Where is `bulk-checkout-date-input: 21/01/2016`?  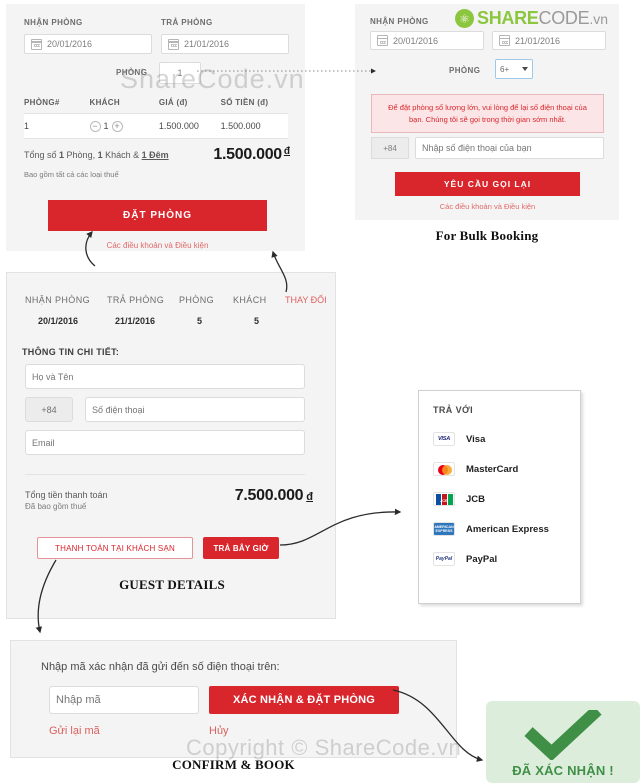
bulk-checkout-date-input: 21/01/2016 is located at coordinates (549, 40).